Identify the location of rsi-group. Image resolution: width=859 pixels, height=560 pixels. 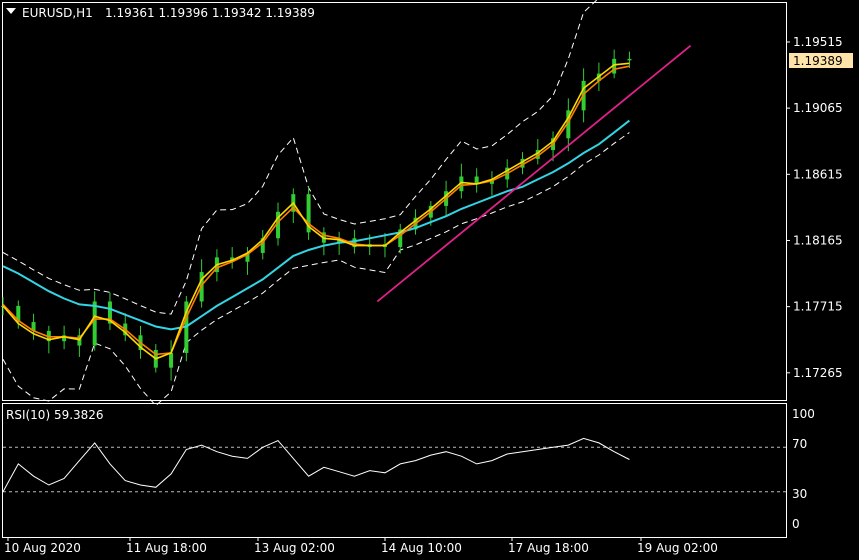
(394, 465).